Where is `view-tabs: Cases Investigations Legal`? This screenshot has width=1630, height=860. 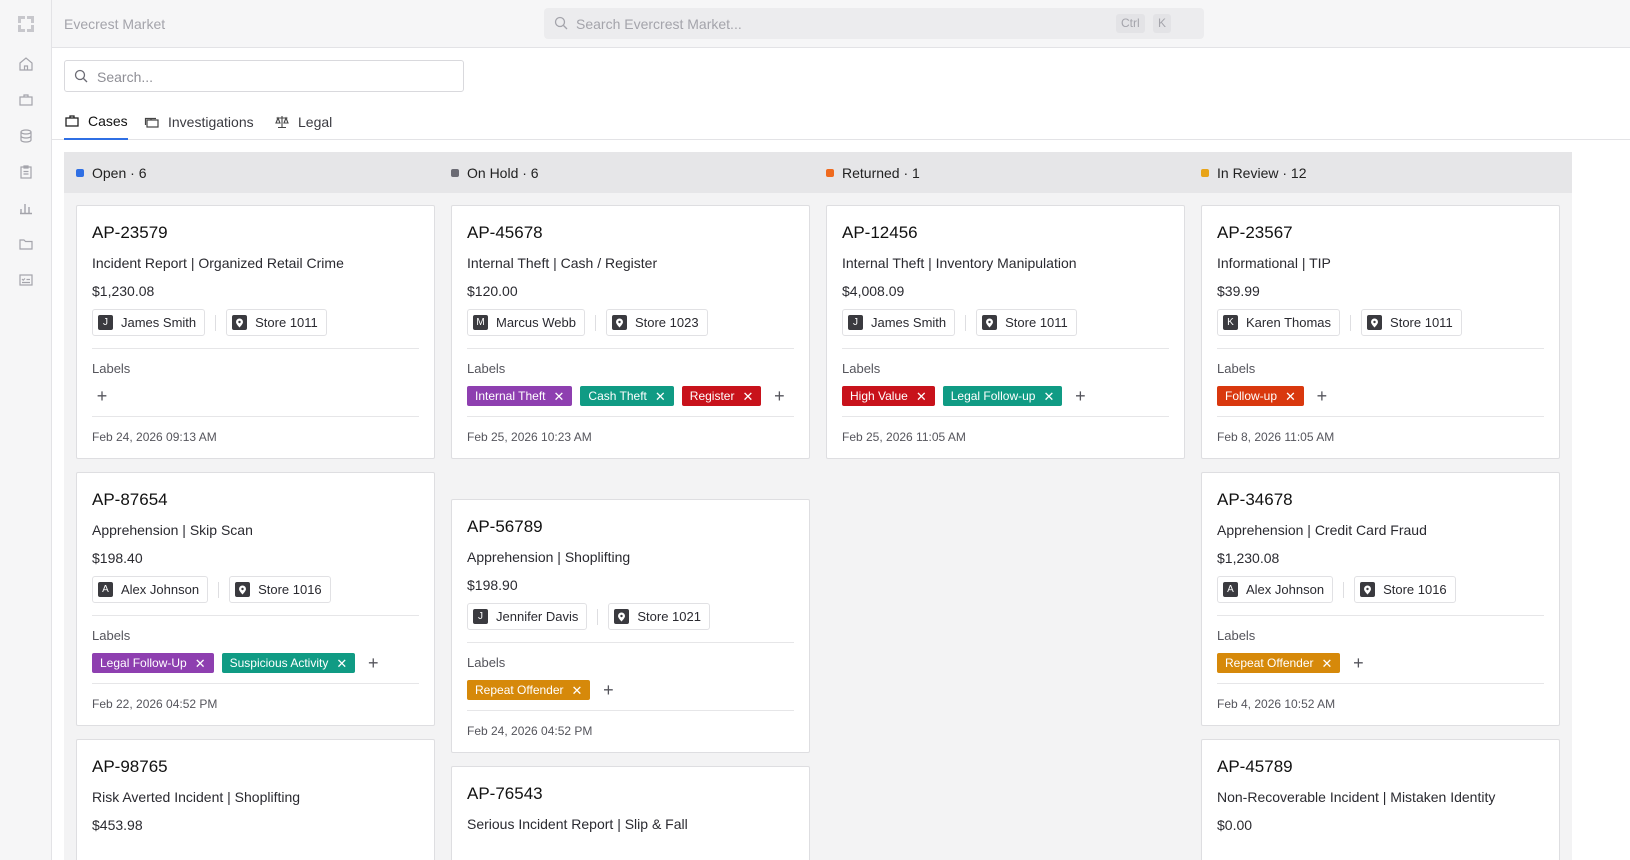
view-tabs: Cases Investigations Legal is located at coordinates (841, 122).